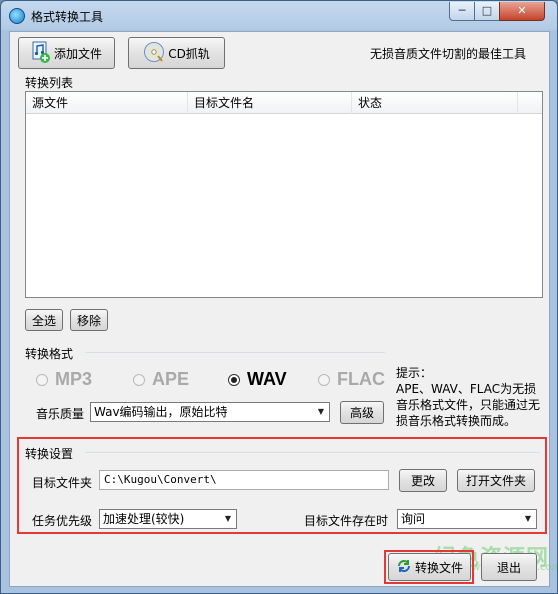 The image size is (558, 594). Describe the element at coordinates (44, 320) in the screenshot. I see `select-all-button: 全选` at that location.